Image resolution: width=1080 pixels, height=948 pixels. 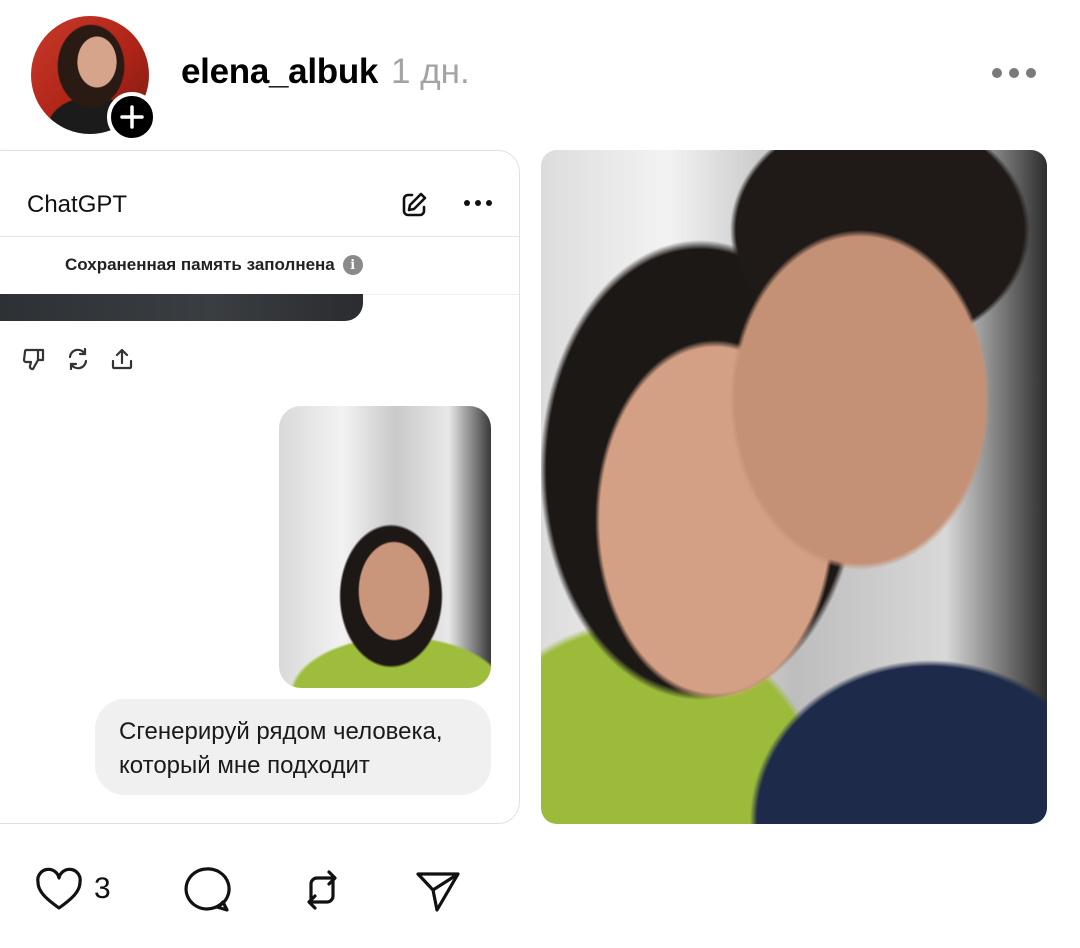 What do you see at coordinates (33, 359) in the screenshot?
I see `thumbs-down-icon` at bounding box center [33, 359].